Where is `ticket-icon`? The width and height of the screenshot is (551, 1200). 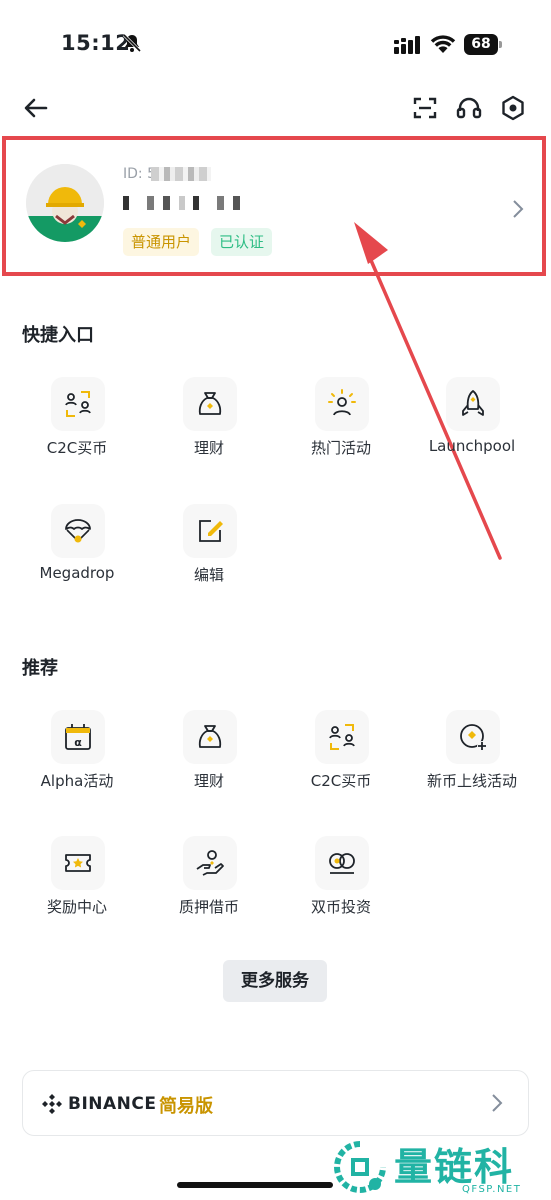
ticket-icon is located at coordinates (78, 863).